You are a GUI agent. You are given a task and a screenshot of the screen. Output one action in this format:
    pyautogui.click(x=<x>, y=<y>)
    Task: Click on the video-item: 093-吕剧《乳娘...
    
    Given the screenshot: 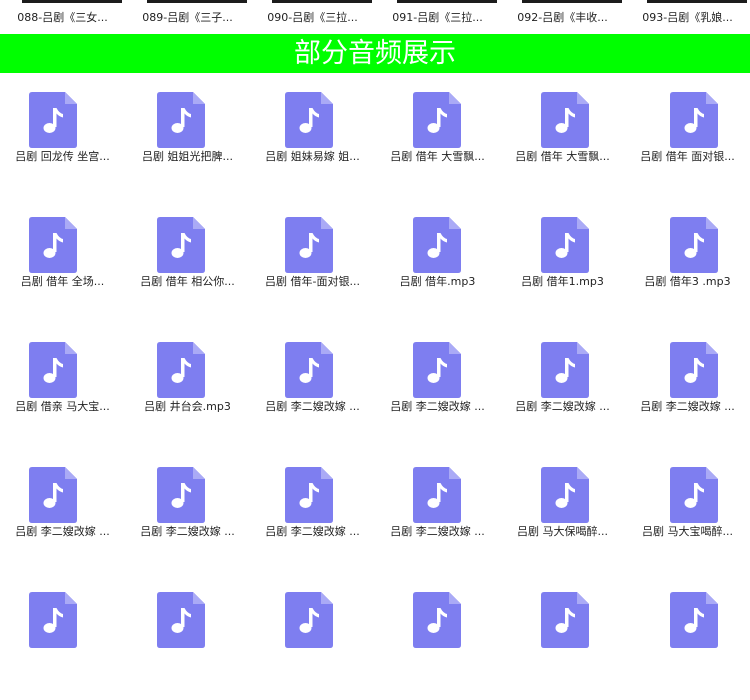 What is the action you would take?
    pyautogui.click(x=687, y=17)
    